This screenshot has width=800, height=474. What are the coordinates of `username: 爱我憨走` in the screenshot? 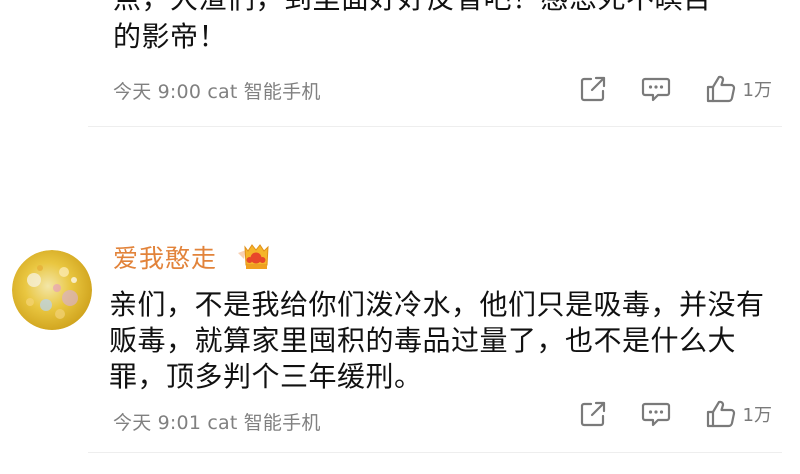 It's located at (165, 257).